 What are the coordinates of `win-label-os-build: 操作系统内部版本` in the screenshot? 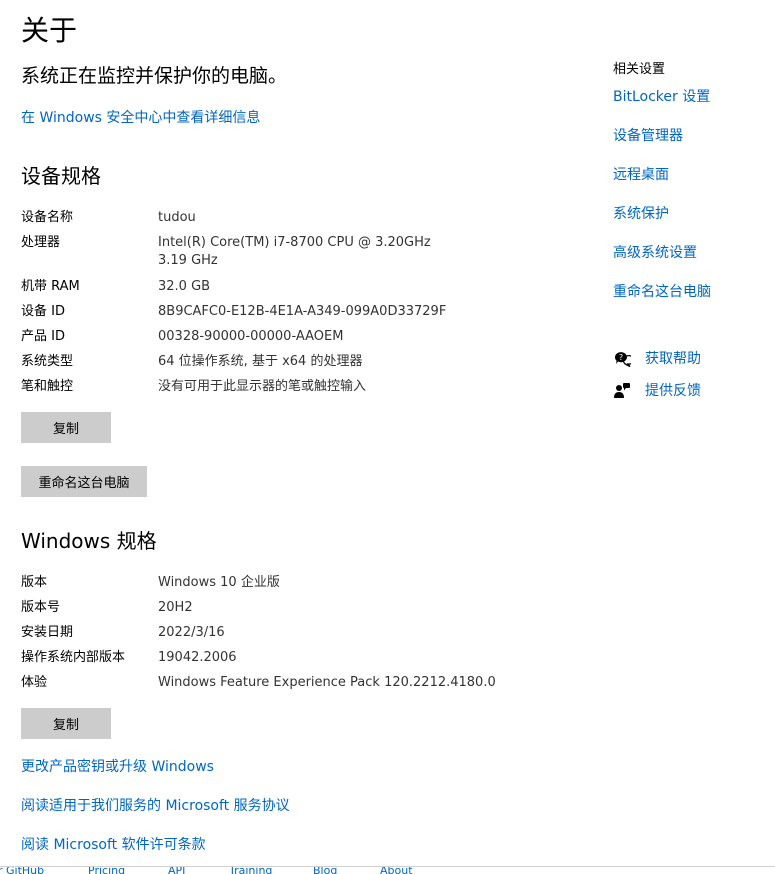 It's located at (73, 657).